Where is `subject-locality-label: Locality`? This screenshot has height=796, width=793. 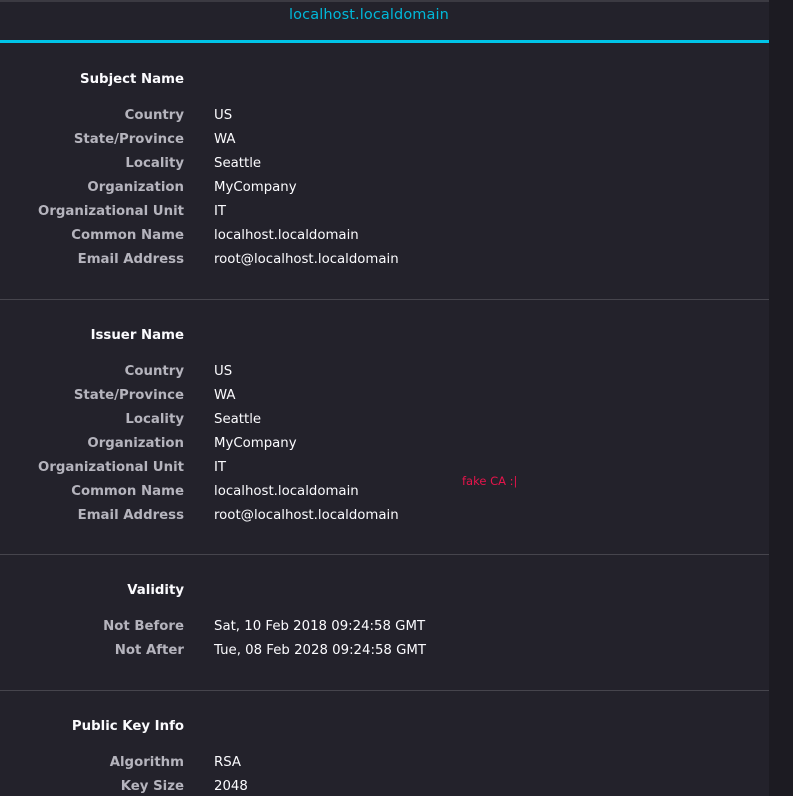
subject-locality-label: Locality is located at coordinates (154, 163).